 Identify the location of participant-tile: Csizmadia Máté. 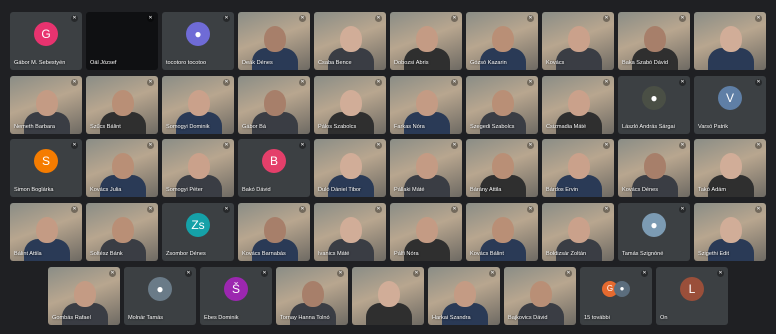
(578, 105).